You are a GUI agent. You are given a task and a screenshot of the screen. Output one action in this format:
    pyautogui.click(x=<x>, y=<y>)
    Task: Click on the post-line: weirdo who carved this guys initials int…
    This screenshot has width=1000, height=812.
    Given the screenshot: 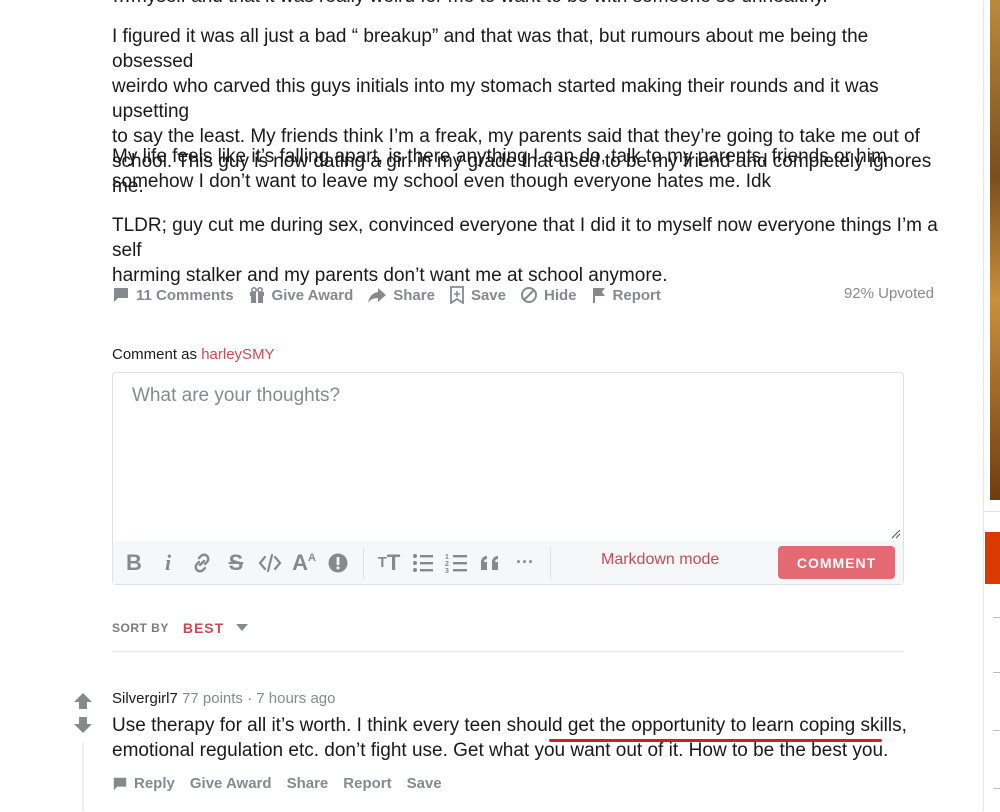 What is the action you would take?
    pyautogui.click(x=495, y=99)
    